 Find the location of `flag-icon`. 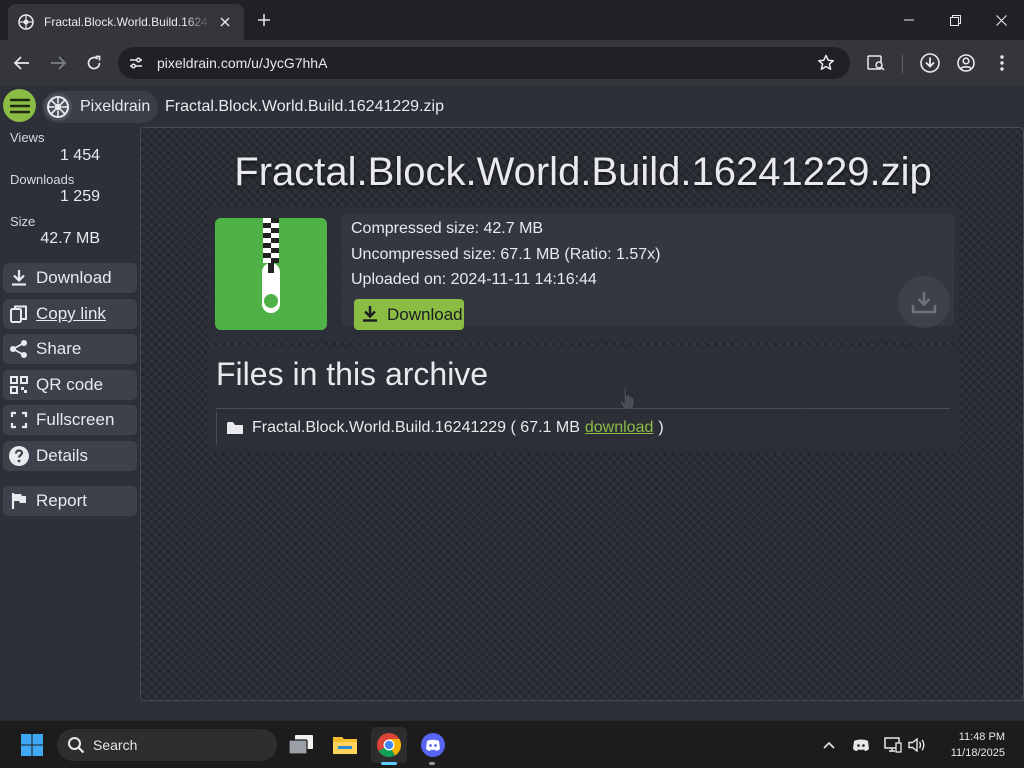

flag-icon is located at coordinates (19, 501).